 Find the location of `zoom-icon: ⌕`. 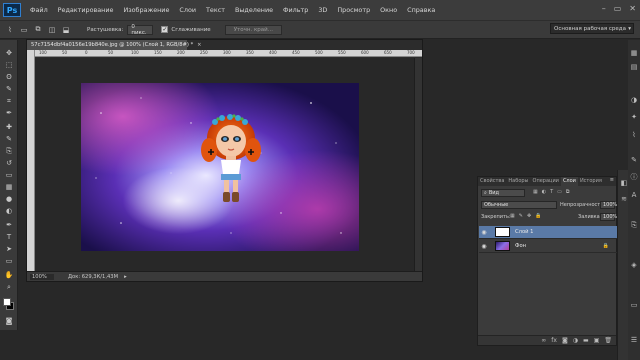

zoom-icon: ⌕ is located at coordinates (9, 287).